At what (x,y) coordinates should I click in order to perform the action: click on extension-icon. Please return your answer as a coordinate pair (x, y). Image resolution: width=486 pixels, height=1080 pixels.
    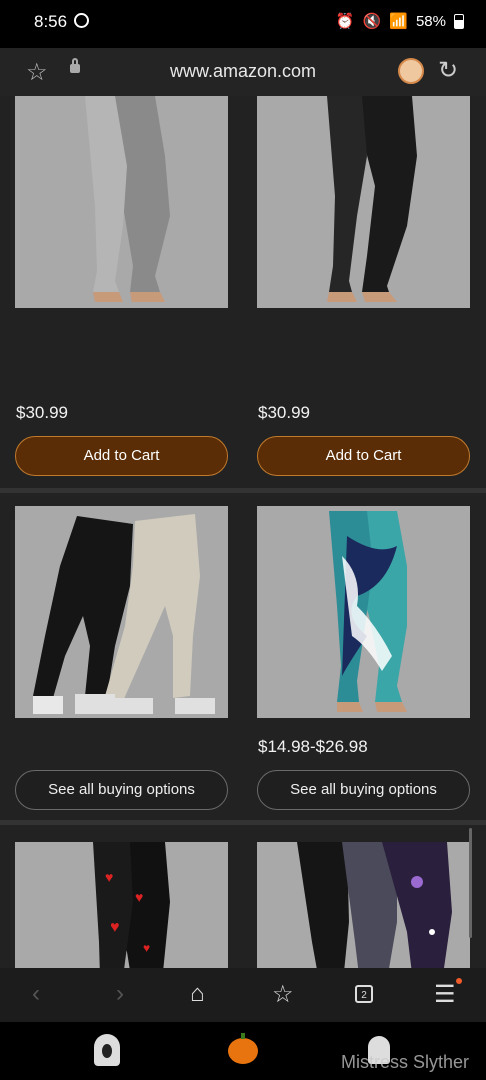
    Looking at the image, I should click on (411, 71).